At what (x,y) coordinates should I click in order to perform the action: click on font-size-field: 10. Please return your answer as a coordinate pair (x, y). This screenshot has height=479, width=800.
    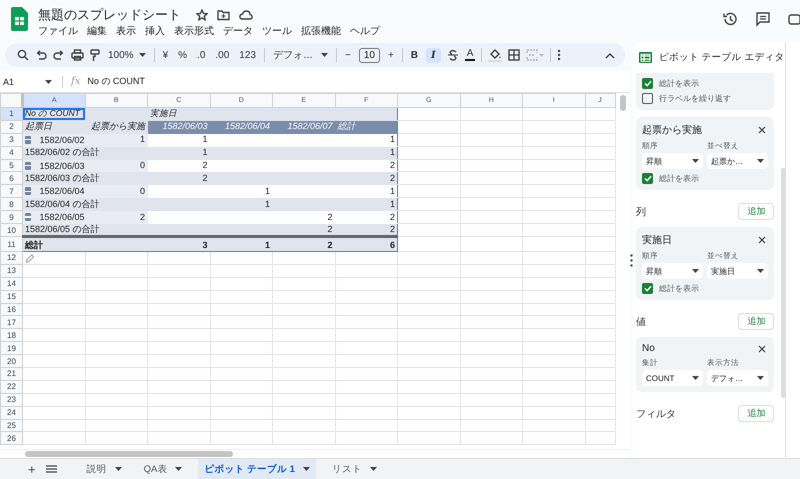
    Looking at the image, I should click on (369, 55).